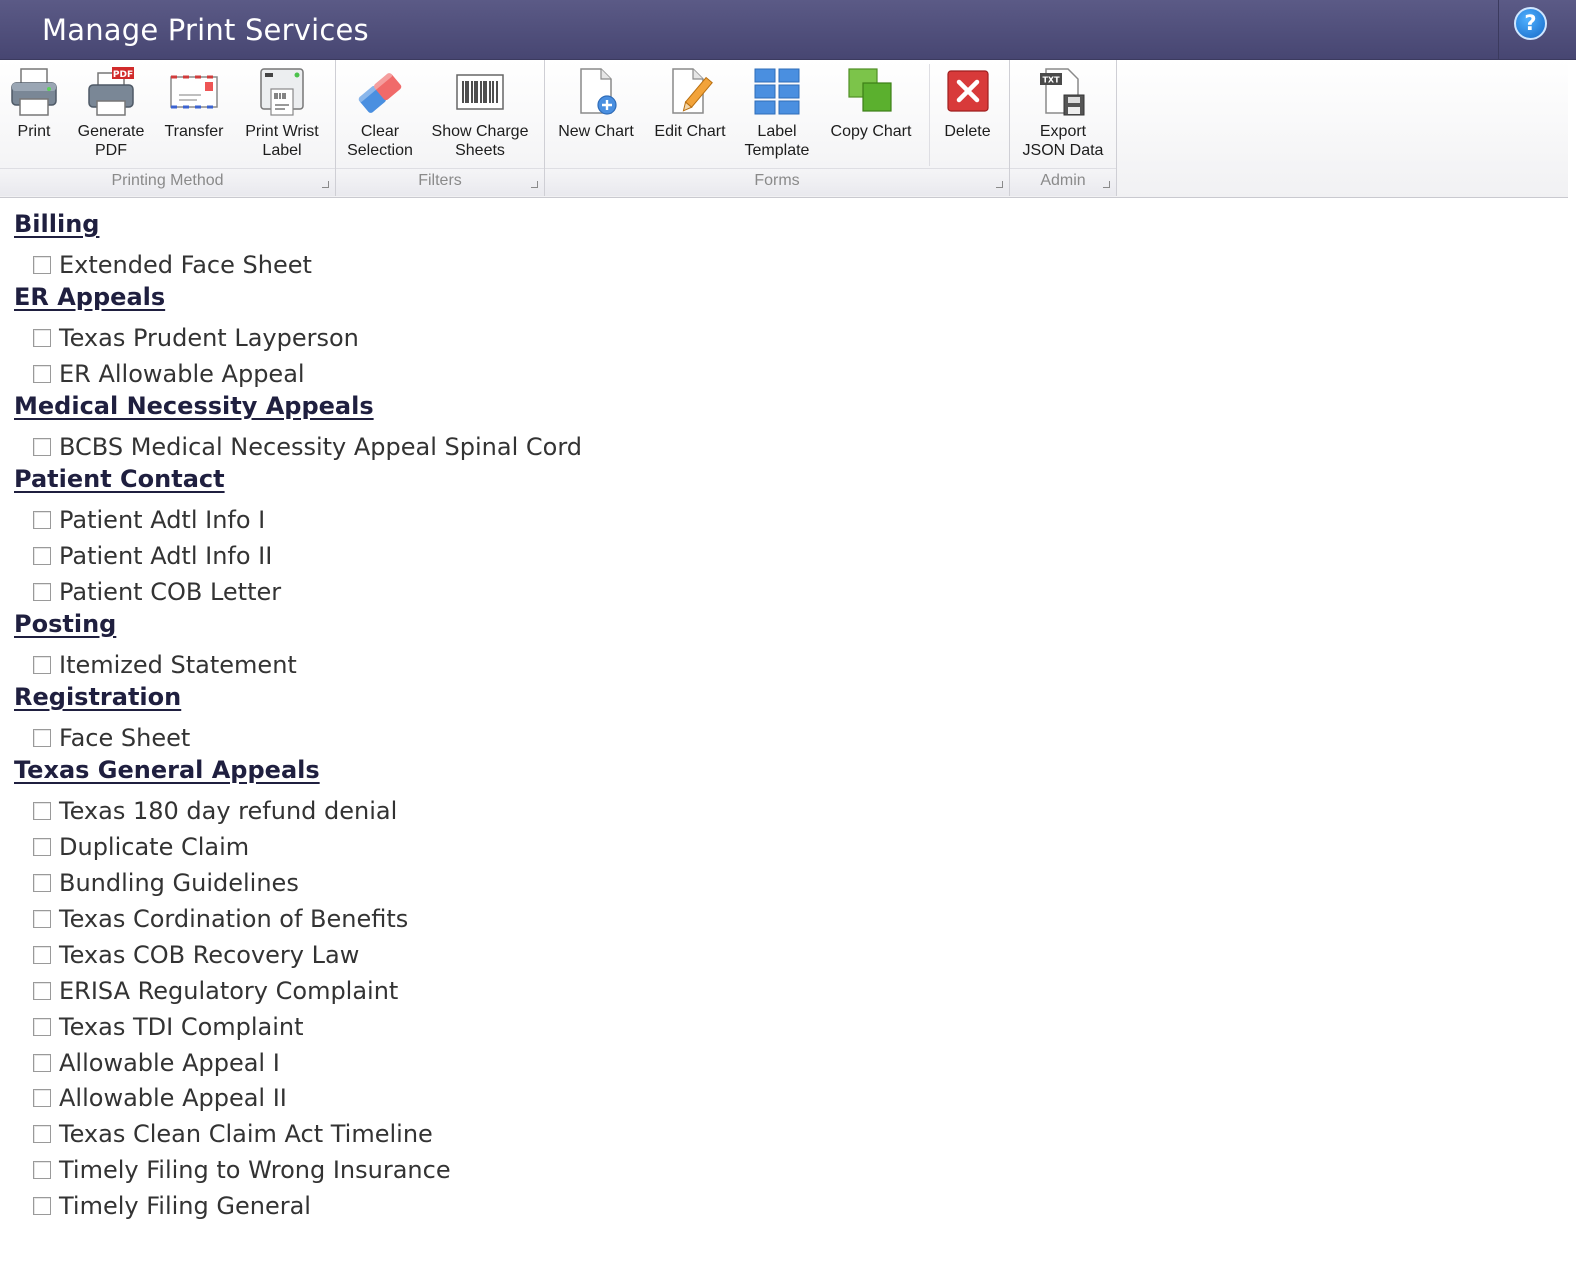 The height and width of the screenshot is (1275, 1576). What do you see at coordinates (596, 115) in the screenshot?
I see `new-chart-button: New Chart` at bounding box center [596, 115].